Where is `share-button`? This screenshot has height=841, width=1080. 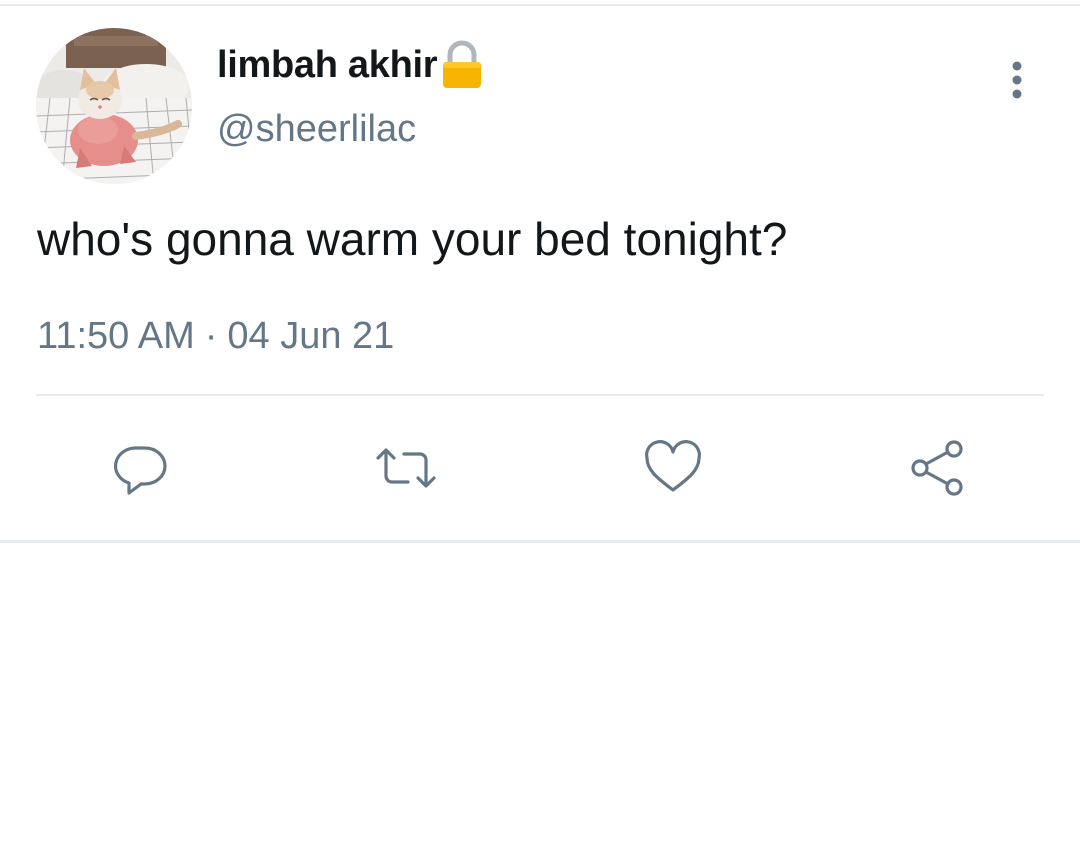
share-button is located at coordinates (938, 468).